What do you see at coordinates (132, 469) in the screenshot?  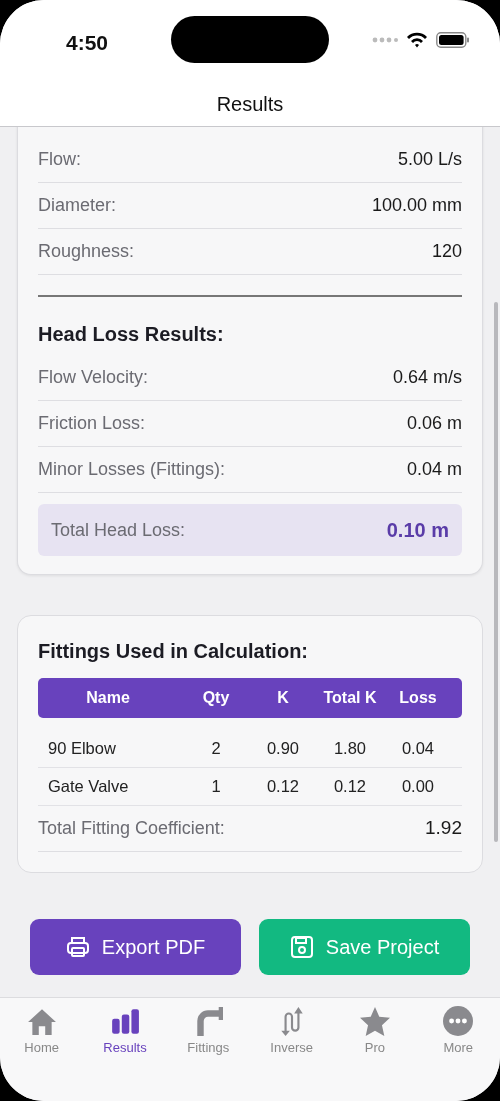 I see `row-label: Minor Losses (Fittings):` at bounding box center [132, 469].